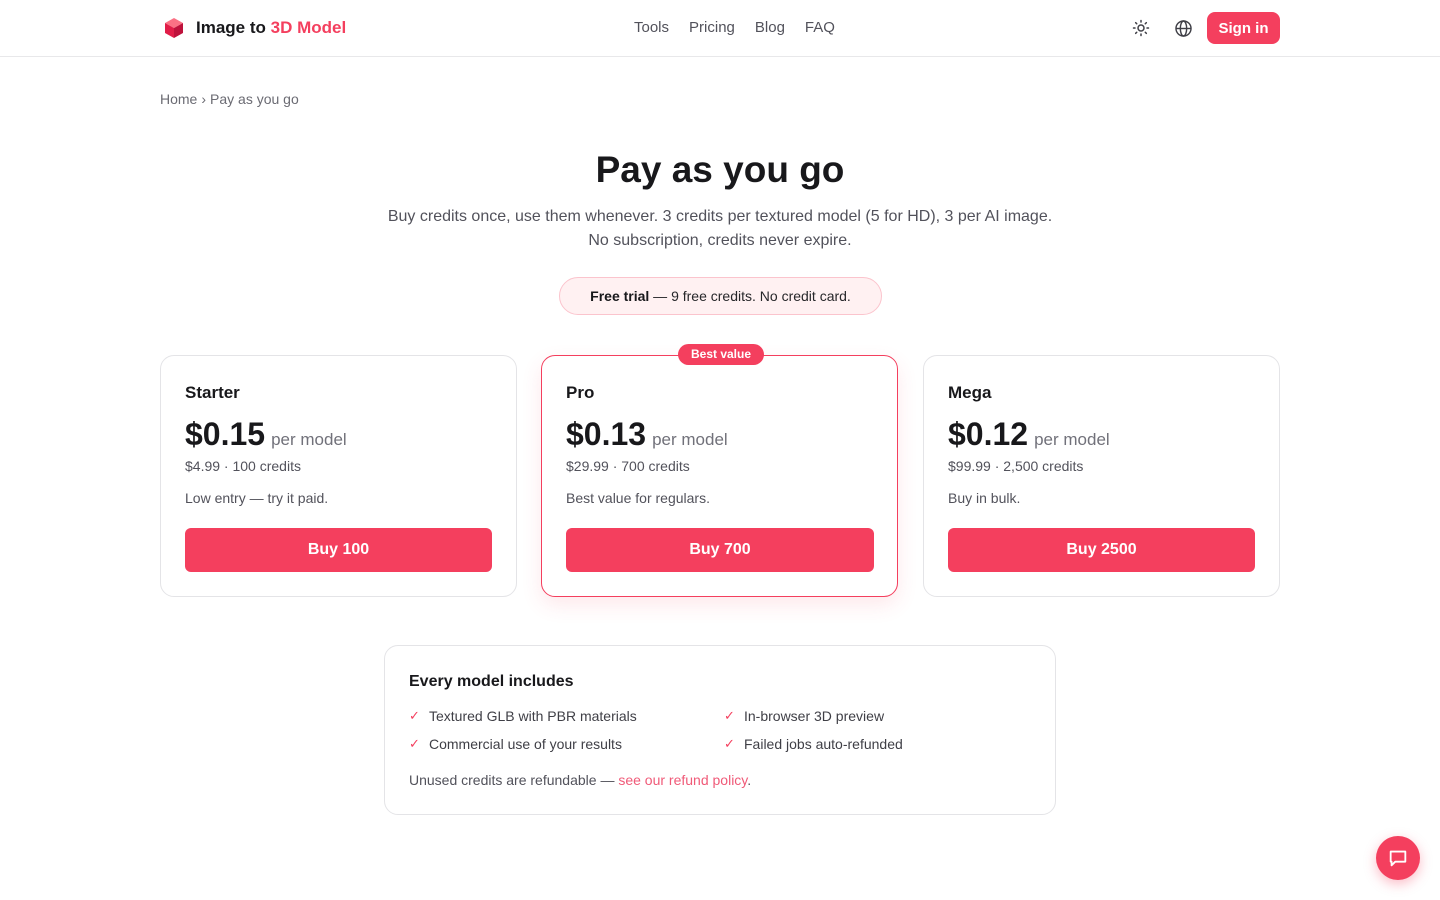 The width and height of the screenshot is (1440, 900). I want to click on buy-700-button: Buy 700, so click(720, 550).